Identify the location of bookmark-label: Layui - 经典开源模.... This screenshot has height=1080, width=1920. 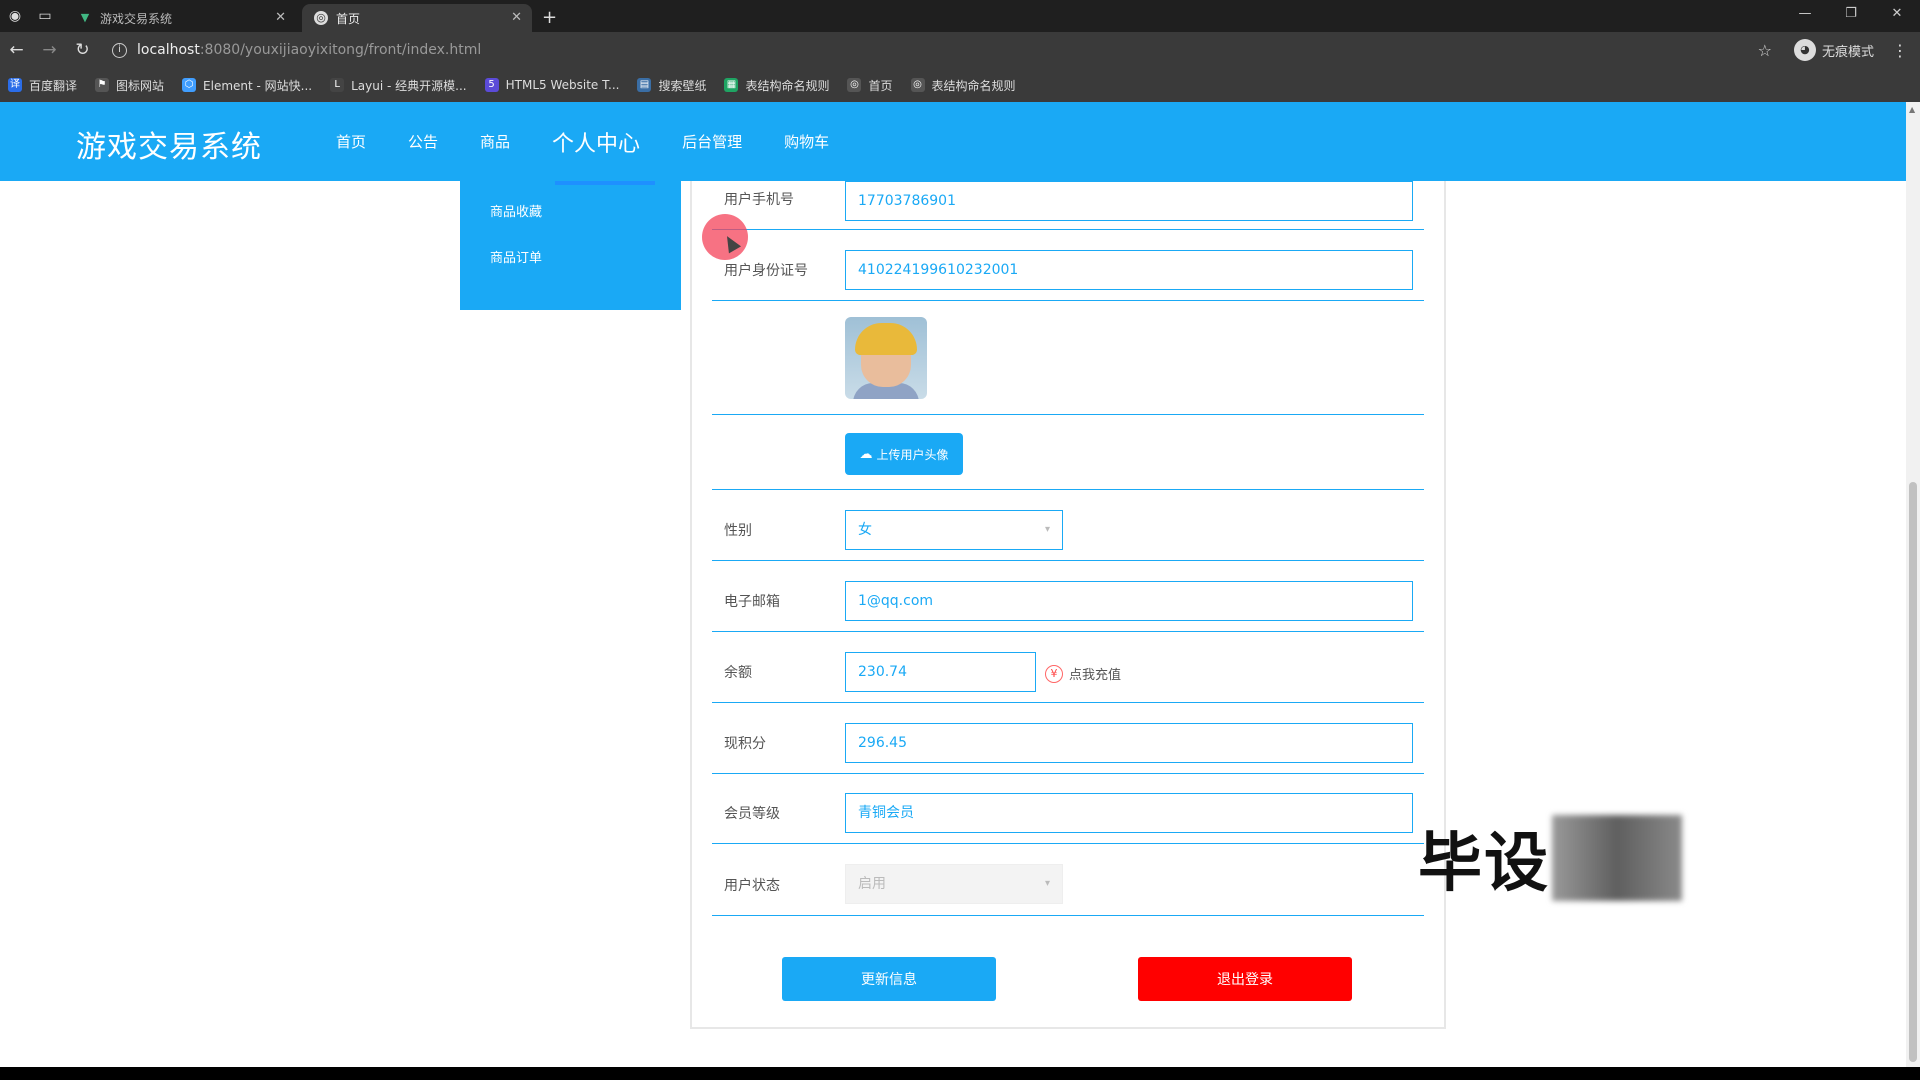
(409, 85).